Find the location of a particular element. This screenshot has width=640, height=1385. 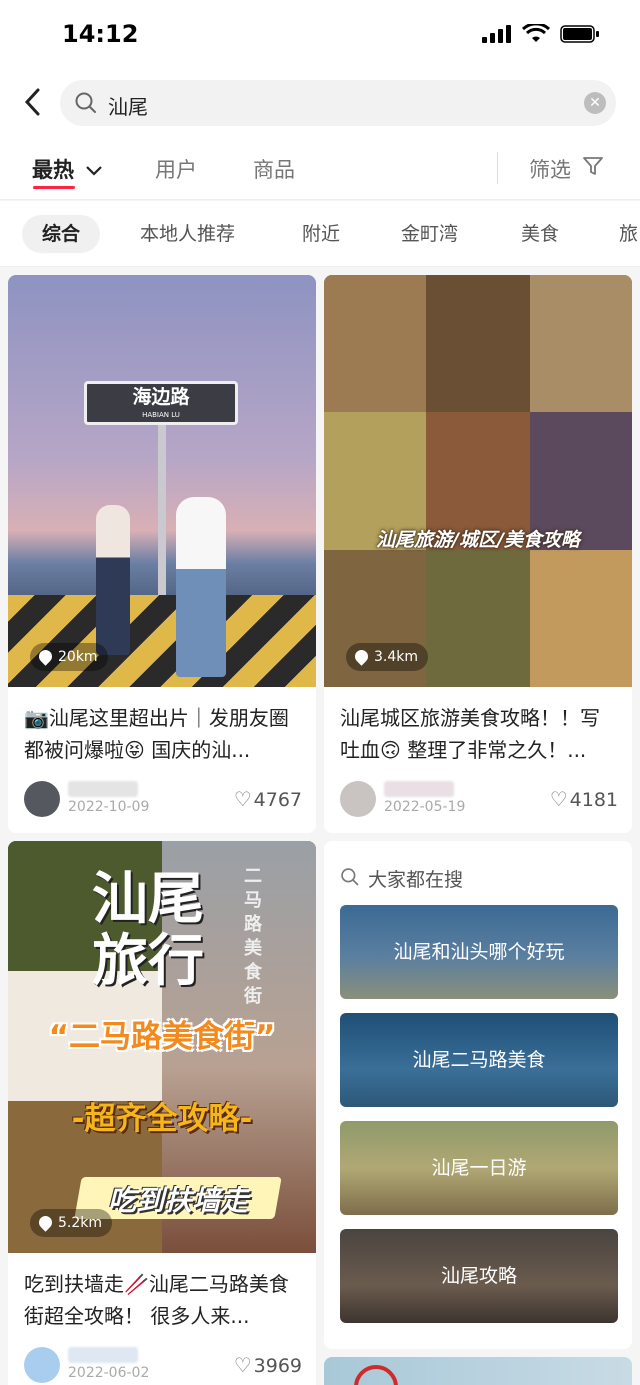

like-button: ♡ 4767 is located at coordinates (268, 799).